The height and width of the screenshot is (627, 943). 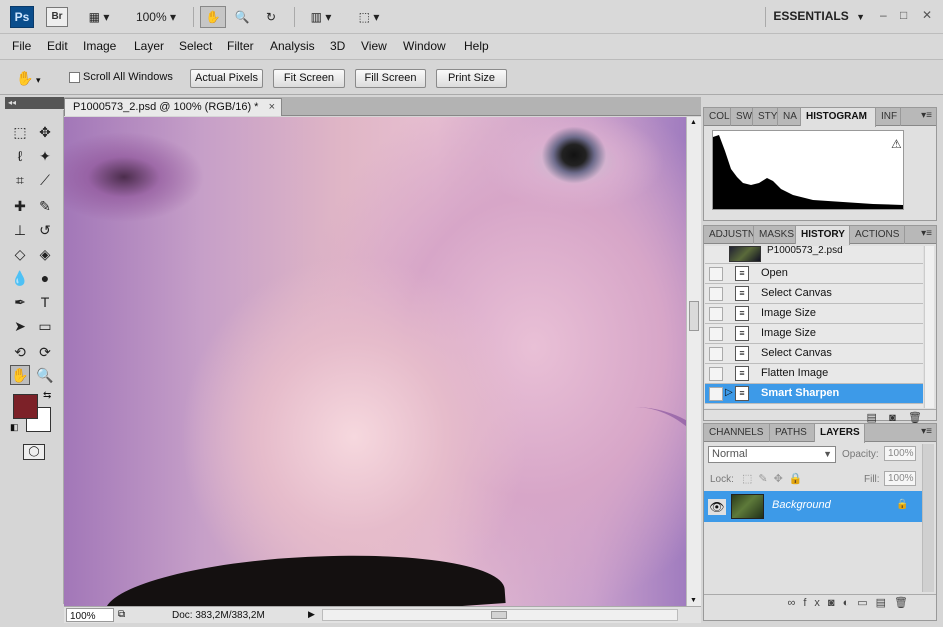 What do you see at coordinates (729, 235) in the screenshot?
I see `tab-adjustments: ADJUSTN` at bounding box center [729, 235].